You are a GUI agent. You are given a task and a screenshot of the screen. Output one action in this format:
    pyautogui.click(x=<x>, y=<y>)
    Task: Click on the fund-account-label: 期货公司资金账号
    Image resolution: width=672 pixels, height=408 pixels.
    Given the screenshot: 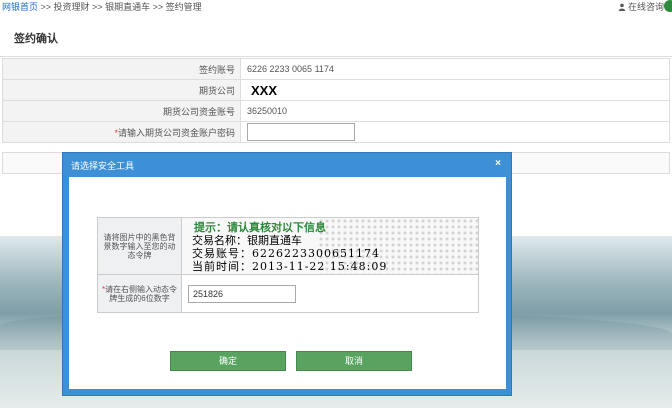 What is the action you would take?
    pyautogui.click(x=121, y=111)
    